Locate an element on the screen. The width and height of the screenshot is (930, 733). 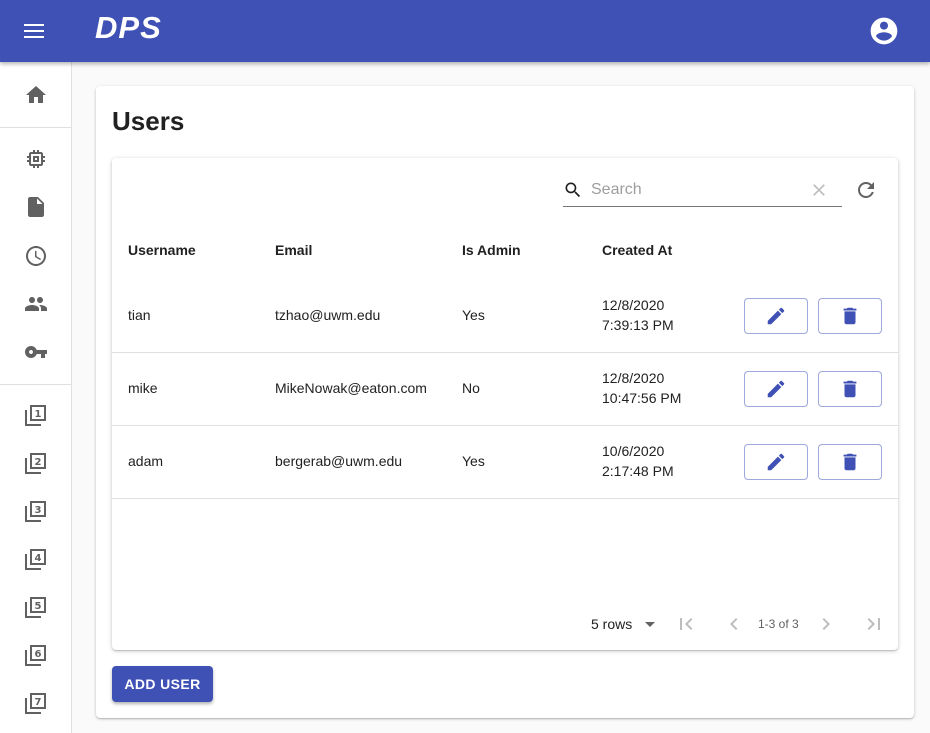
svg-text: 3 is located at coordinates (37, 510).